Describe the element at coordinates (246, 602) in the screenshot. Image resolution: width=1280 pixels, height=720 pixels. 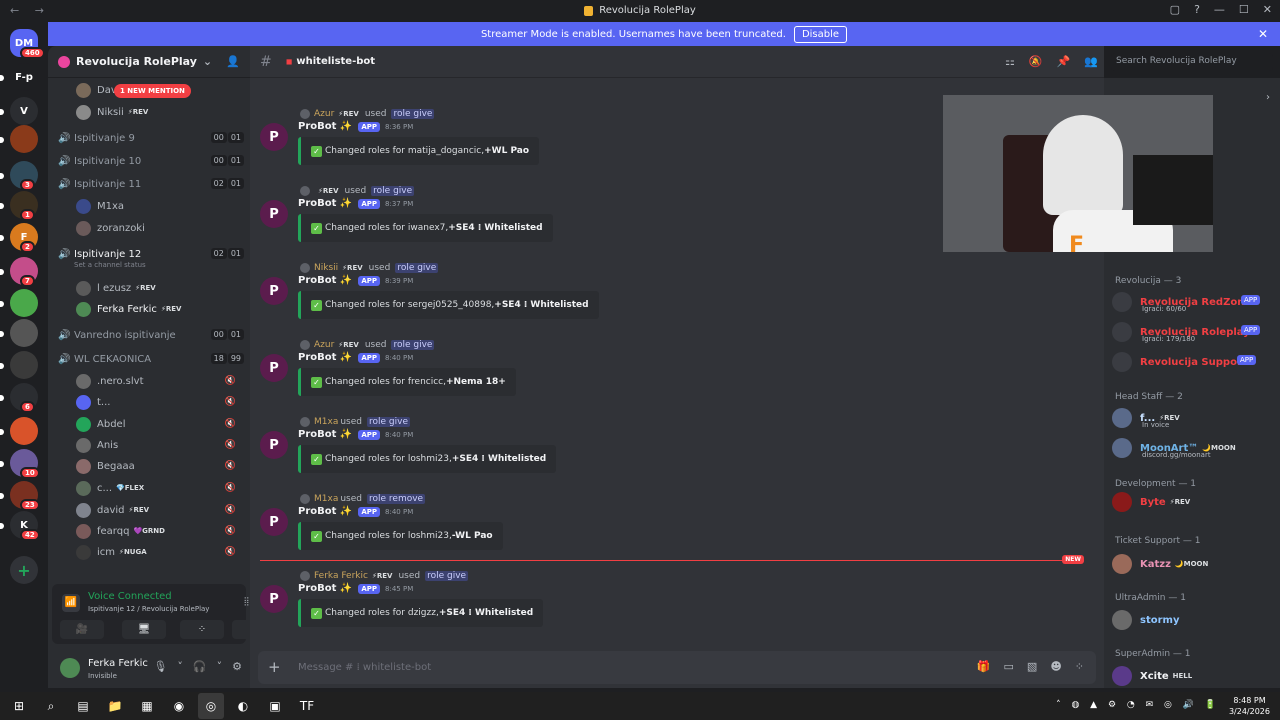
I see `noise-icon: ⦙⦙` at that location.